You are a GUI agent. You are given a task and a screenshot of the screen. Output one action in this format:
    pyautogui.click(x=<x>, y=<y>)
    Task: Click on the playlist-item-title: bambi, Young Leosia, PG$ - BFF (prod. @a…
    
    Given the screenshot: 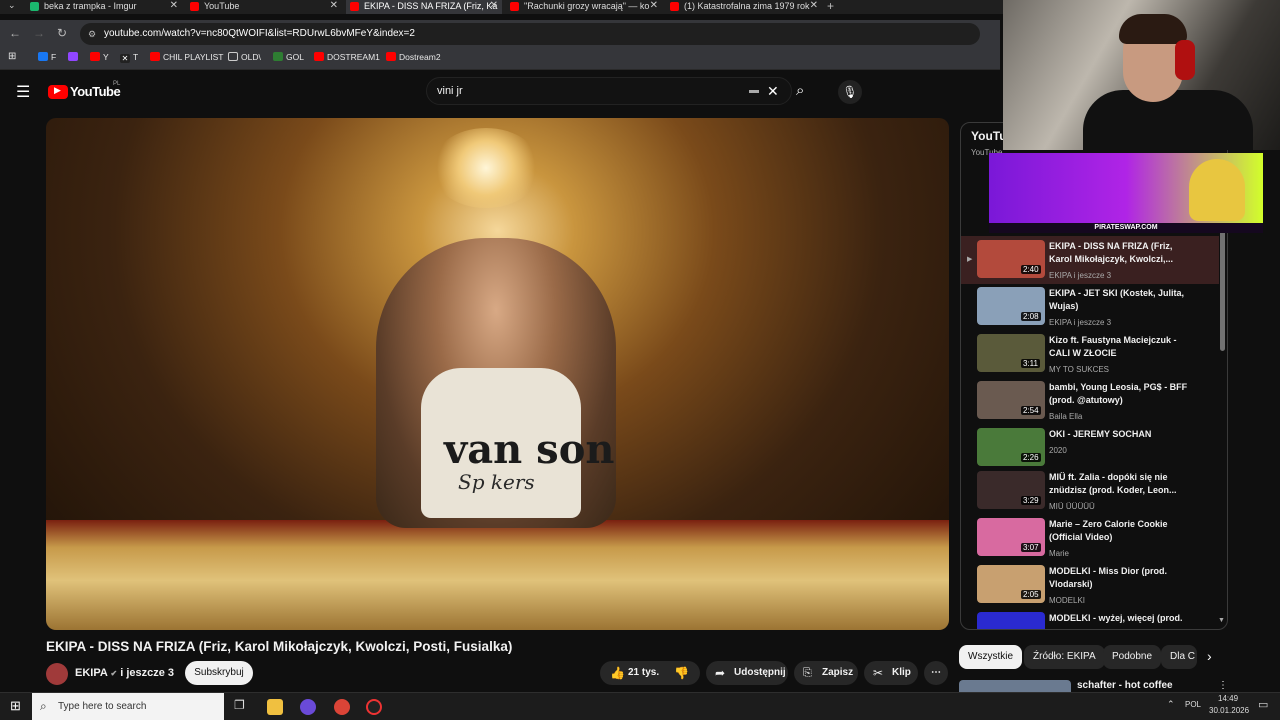 What is the action you would take?
    pyautogui.click(x=1118, y=393)
    